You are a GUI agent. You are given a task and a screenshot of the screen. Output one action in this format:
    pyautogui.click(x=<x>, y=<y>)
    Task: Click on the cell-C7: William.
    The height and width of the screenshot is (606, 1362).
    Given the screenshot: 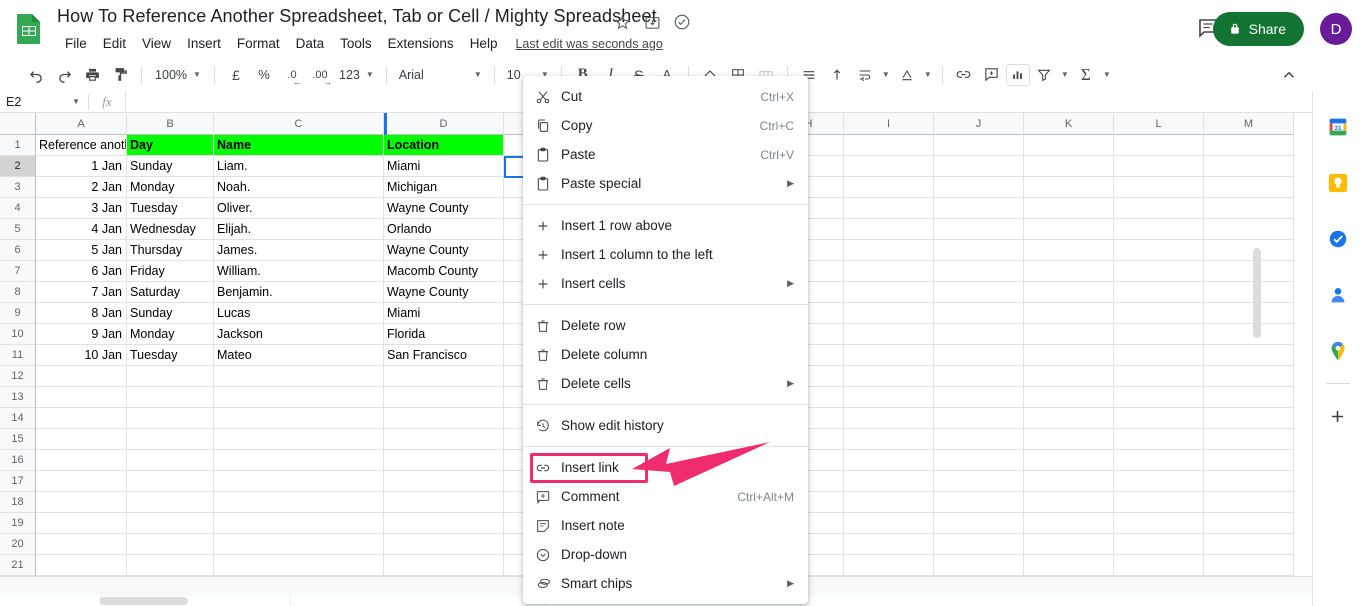 What is the action you would take?
    pyautogui.click(x=299, y=271)
    